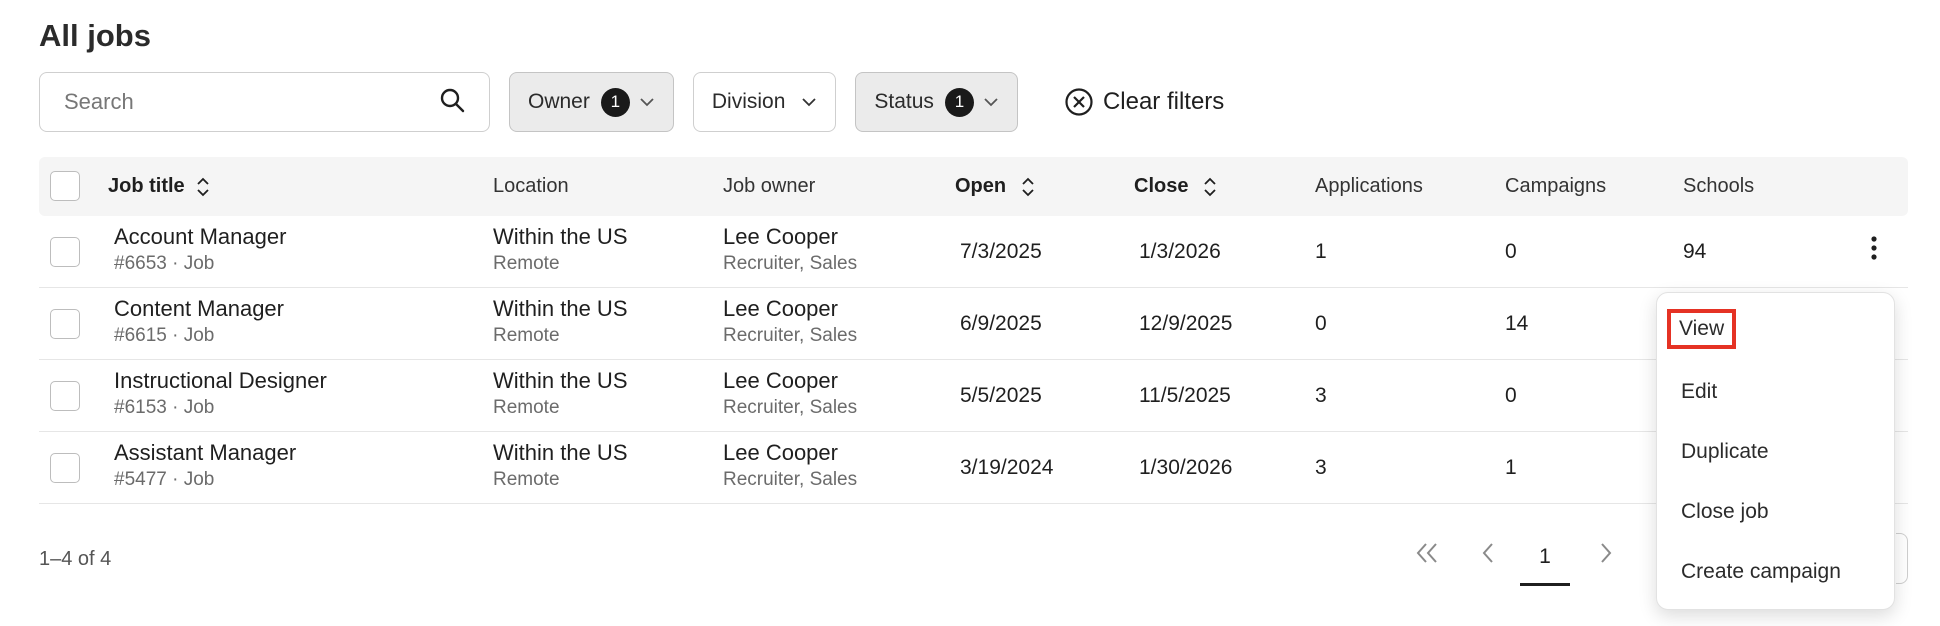 The image size is (1940, 626). Describe the element at coordinates (95, 35) in the screenshot. I see `page-title: All jobs` at that location.